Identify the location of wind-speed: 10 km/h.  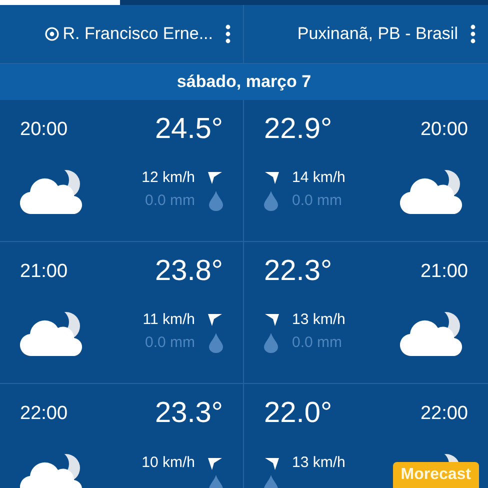
(168, 463).